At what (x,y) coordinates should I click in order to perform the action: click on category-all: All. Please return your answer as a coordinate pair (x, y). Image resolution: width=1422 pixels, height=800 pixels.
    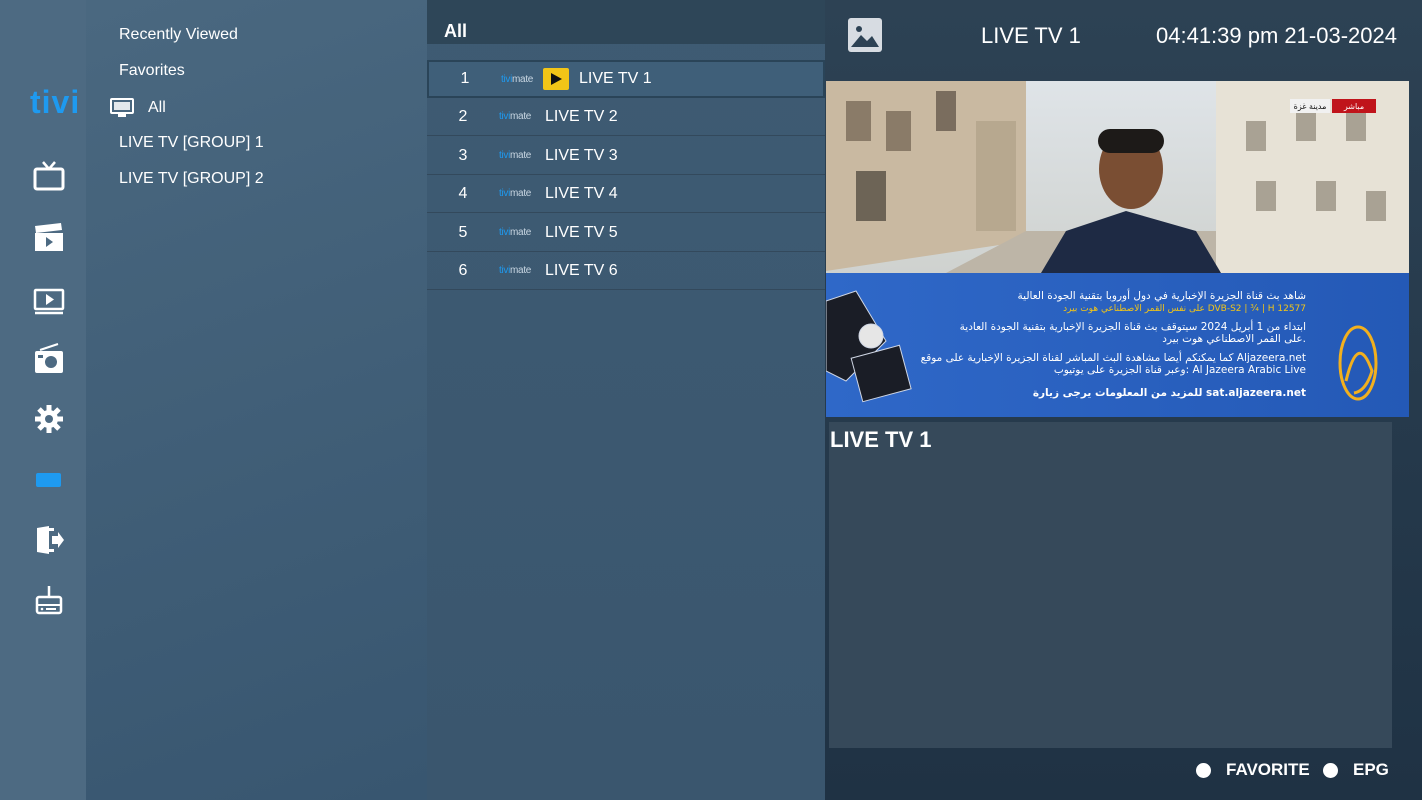
    Looking at the image, I should click on (138, 108).